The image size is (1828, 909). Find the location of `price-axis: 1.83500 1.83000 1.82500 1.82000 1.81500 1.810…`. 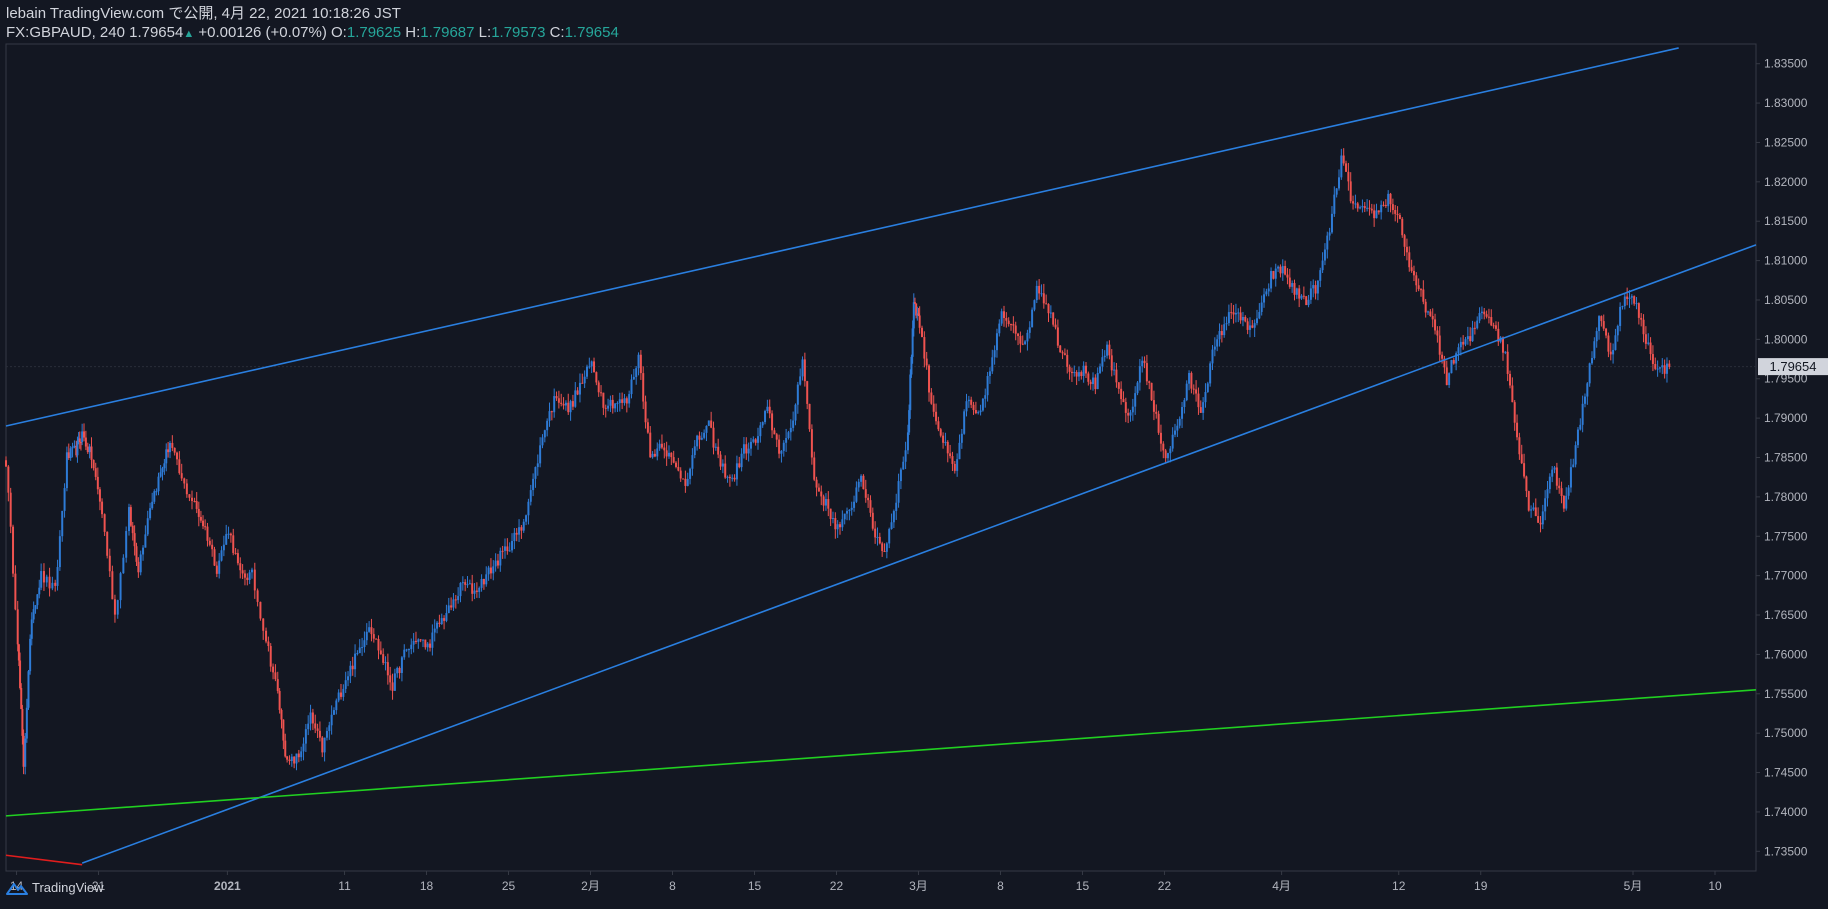

price-axis: 1.83500 1.83000 1.82500 1.82000 1.81500 1.810… is located at coordinates (1782, 458).